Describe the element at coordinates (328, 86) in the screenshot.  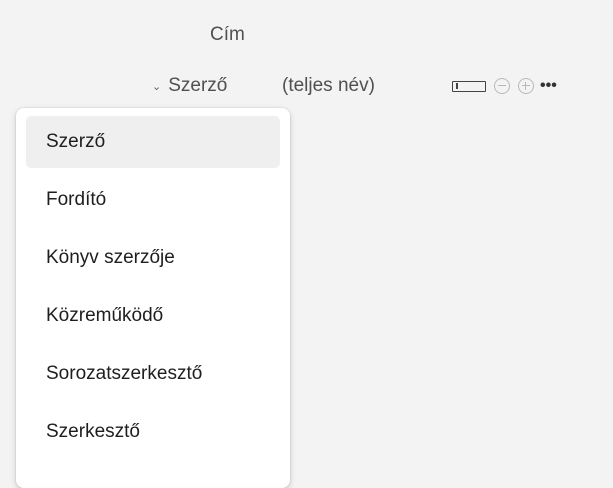
I see `name-format-hint: (teljes név)` at that location.